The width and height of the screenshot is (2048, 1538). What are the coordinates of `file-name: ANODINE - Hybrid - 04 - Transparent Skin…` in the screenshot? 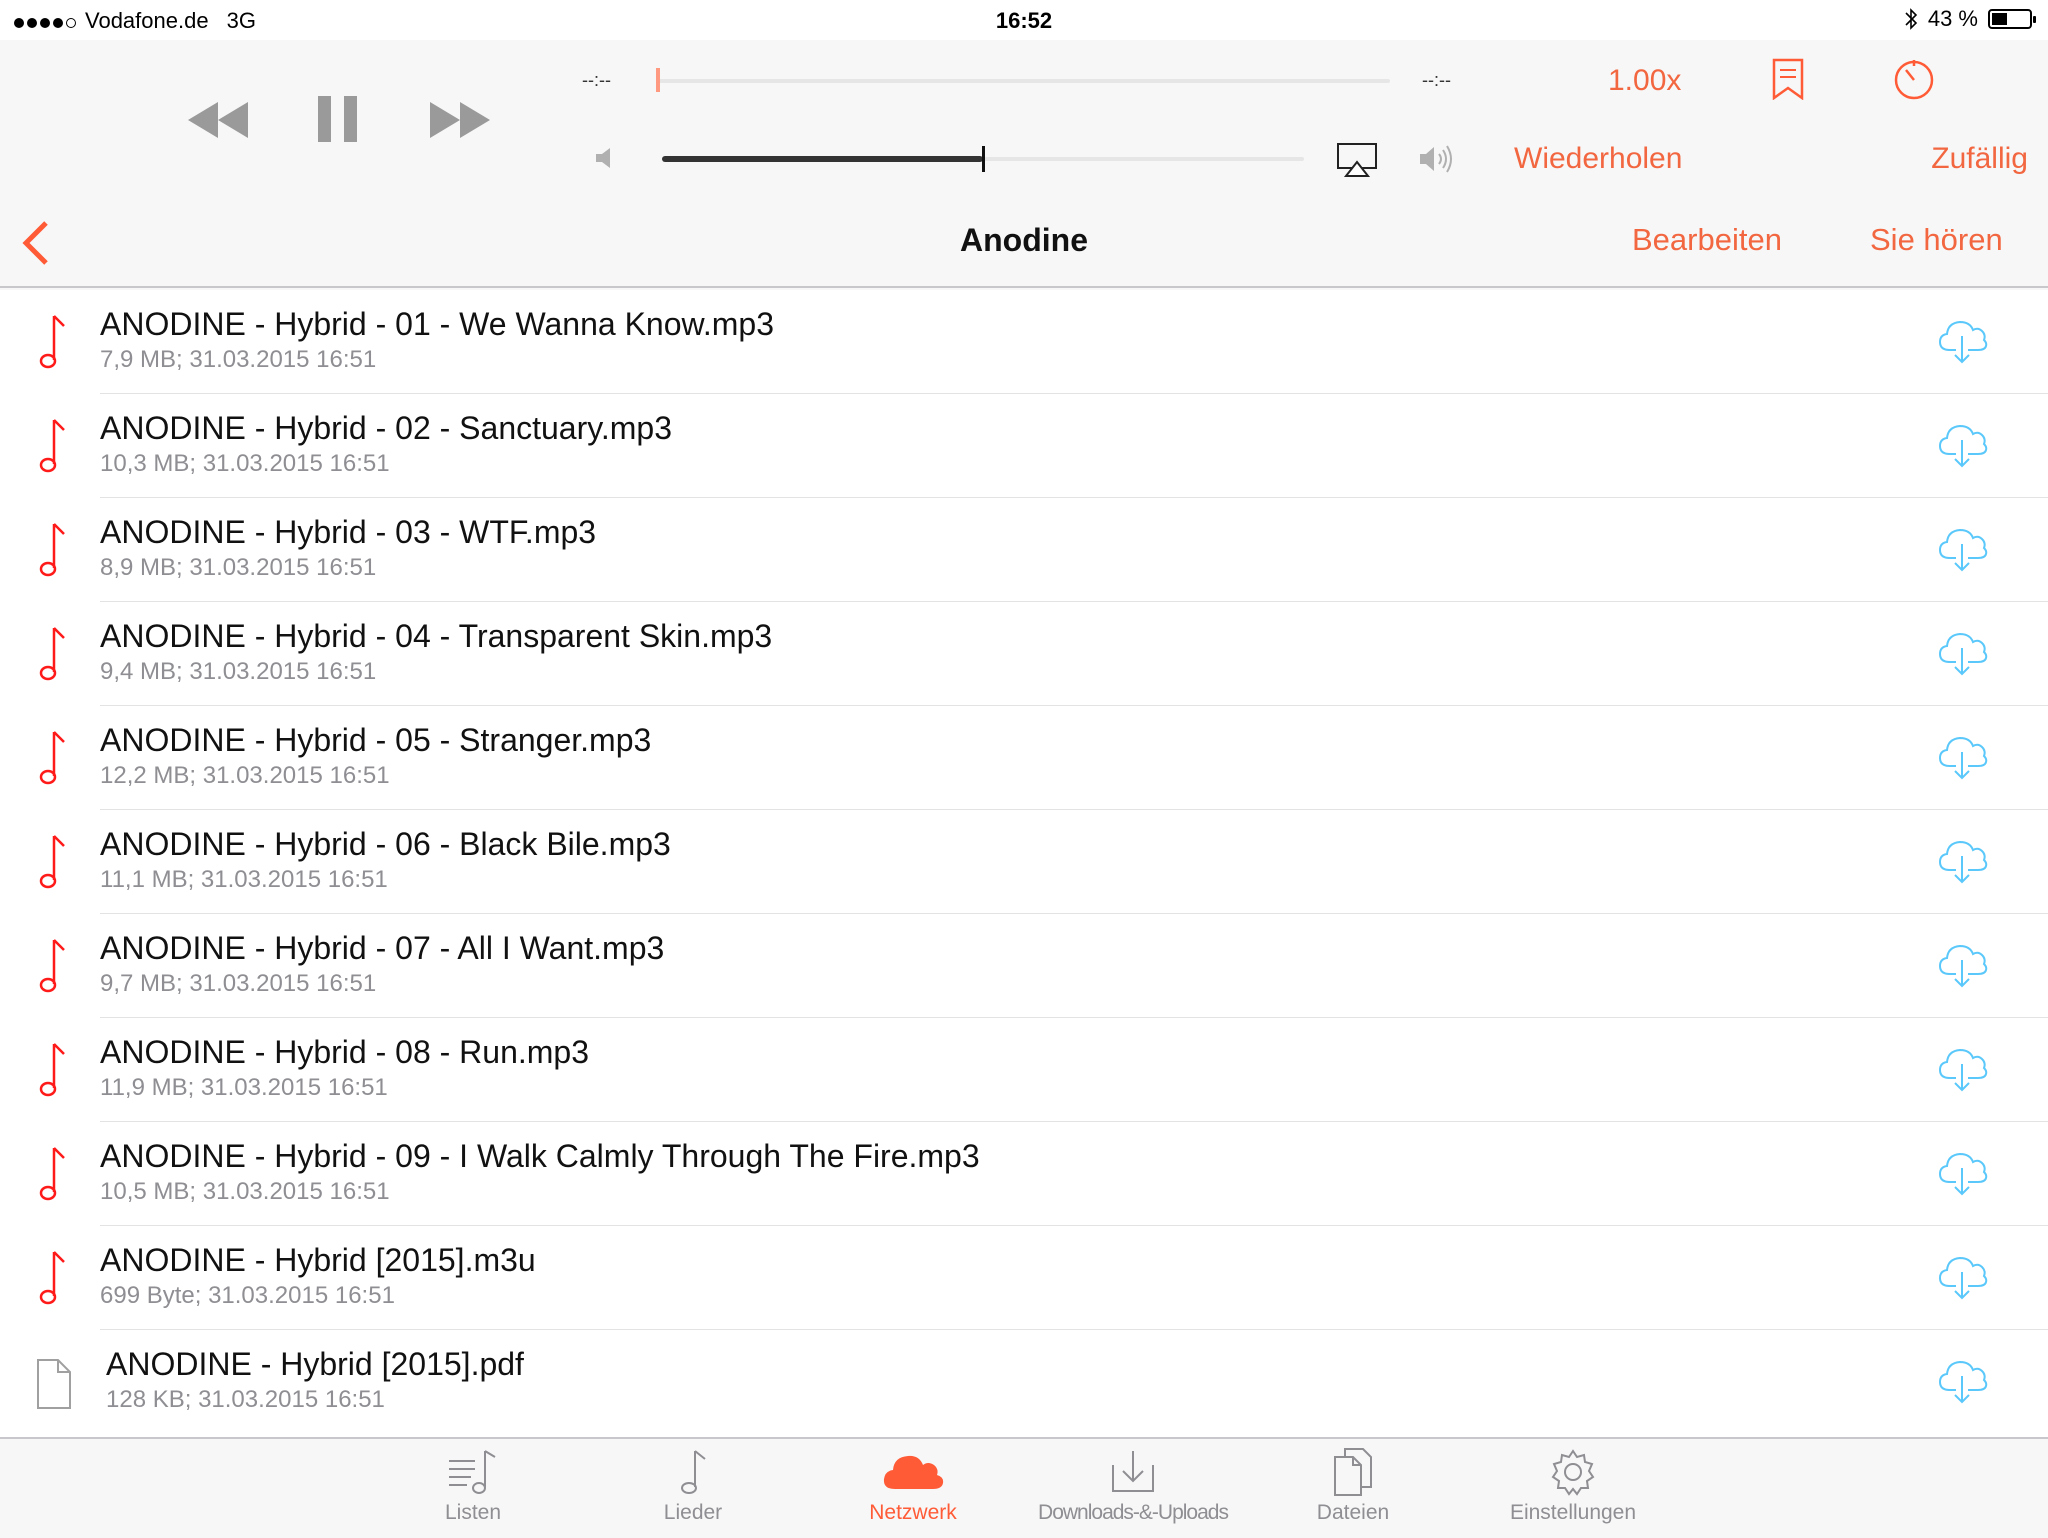 It's located at (436, 636).